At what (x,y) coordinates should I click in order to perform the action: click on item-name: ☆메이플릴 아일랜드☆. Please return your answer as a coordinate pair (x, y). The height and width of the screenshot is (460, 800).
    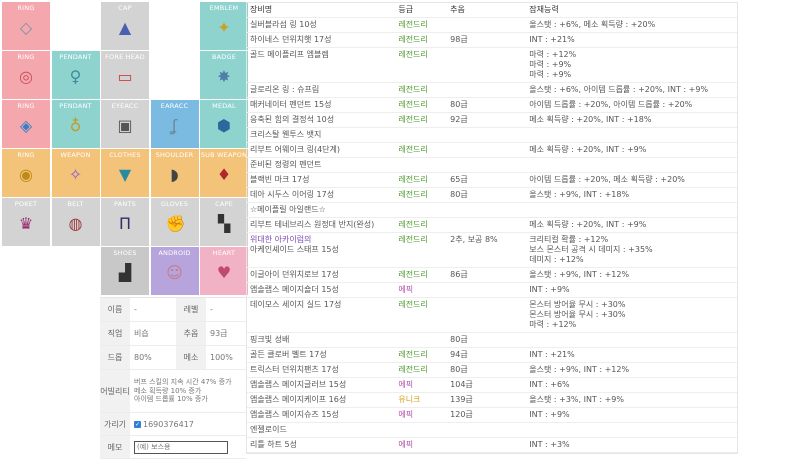
    Looking at the image, I should click on (321, 210).